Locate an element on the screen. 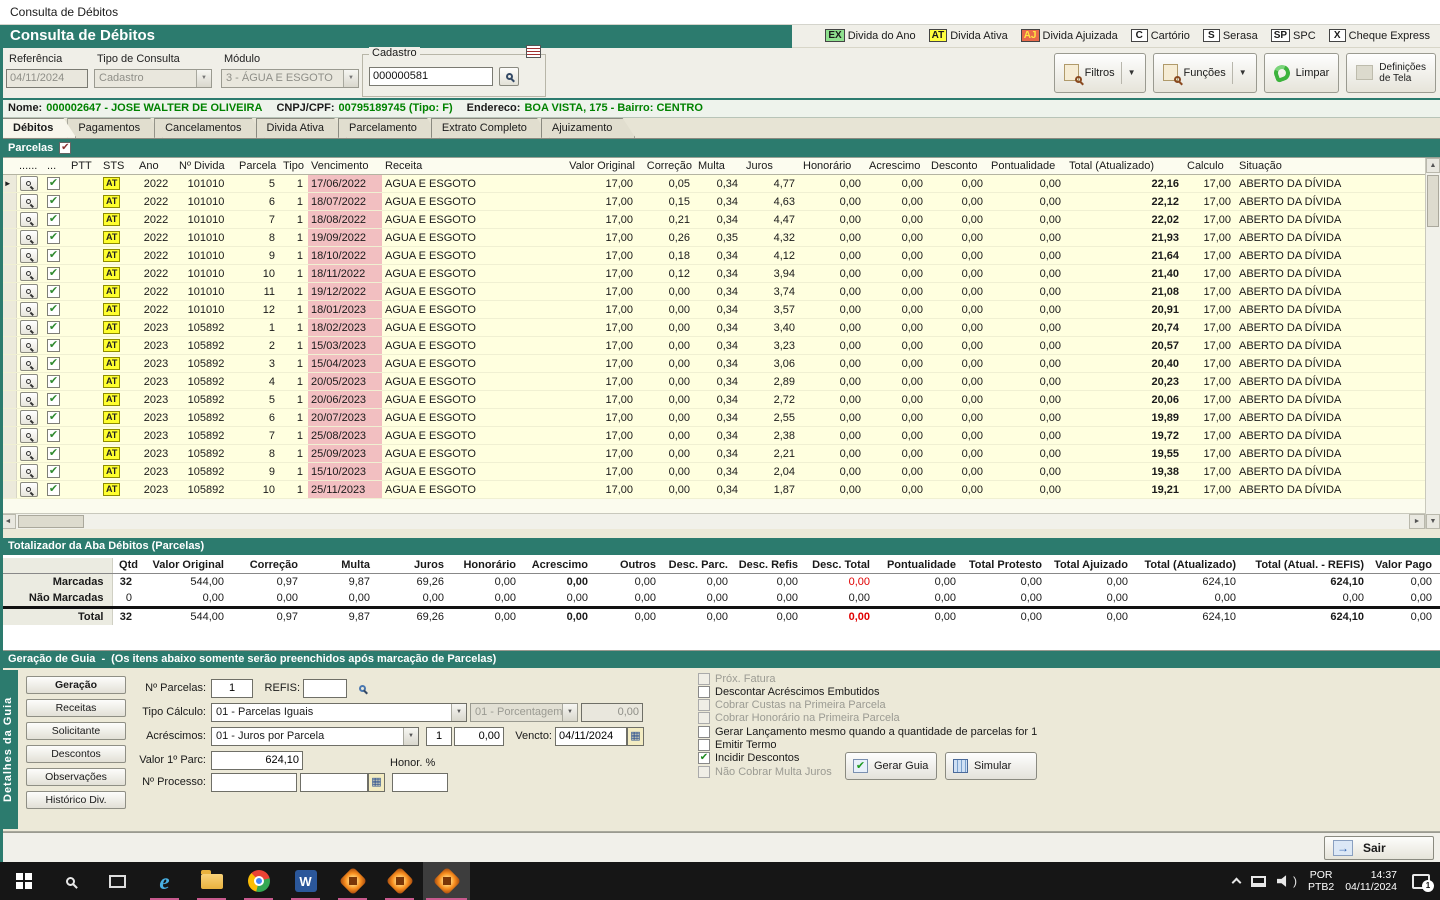  filtros-button: Filtros ▼ is located at coordinates (1099, 72).